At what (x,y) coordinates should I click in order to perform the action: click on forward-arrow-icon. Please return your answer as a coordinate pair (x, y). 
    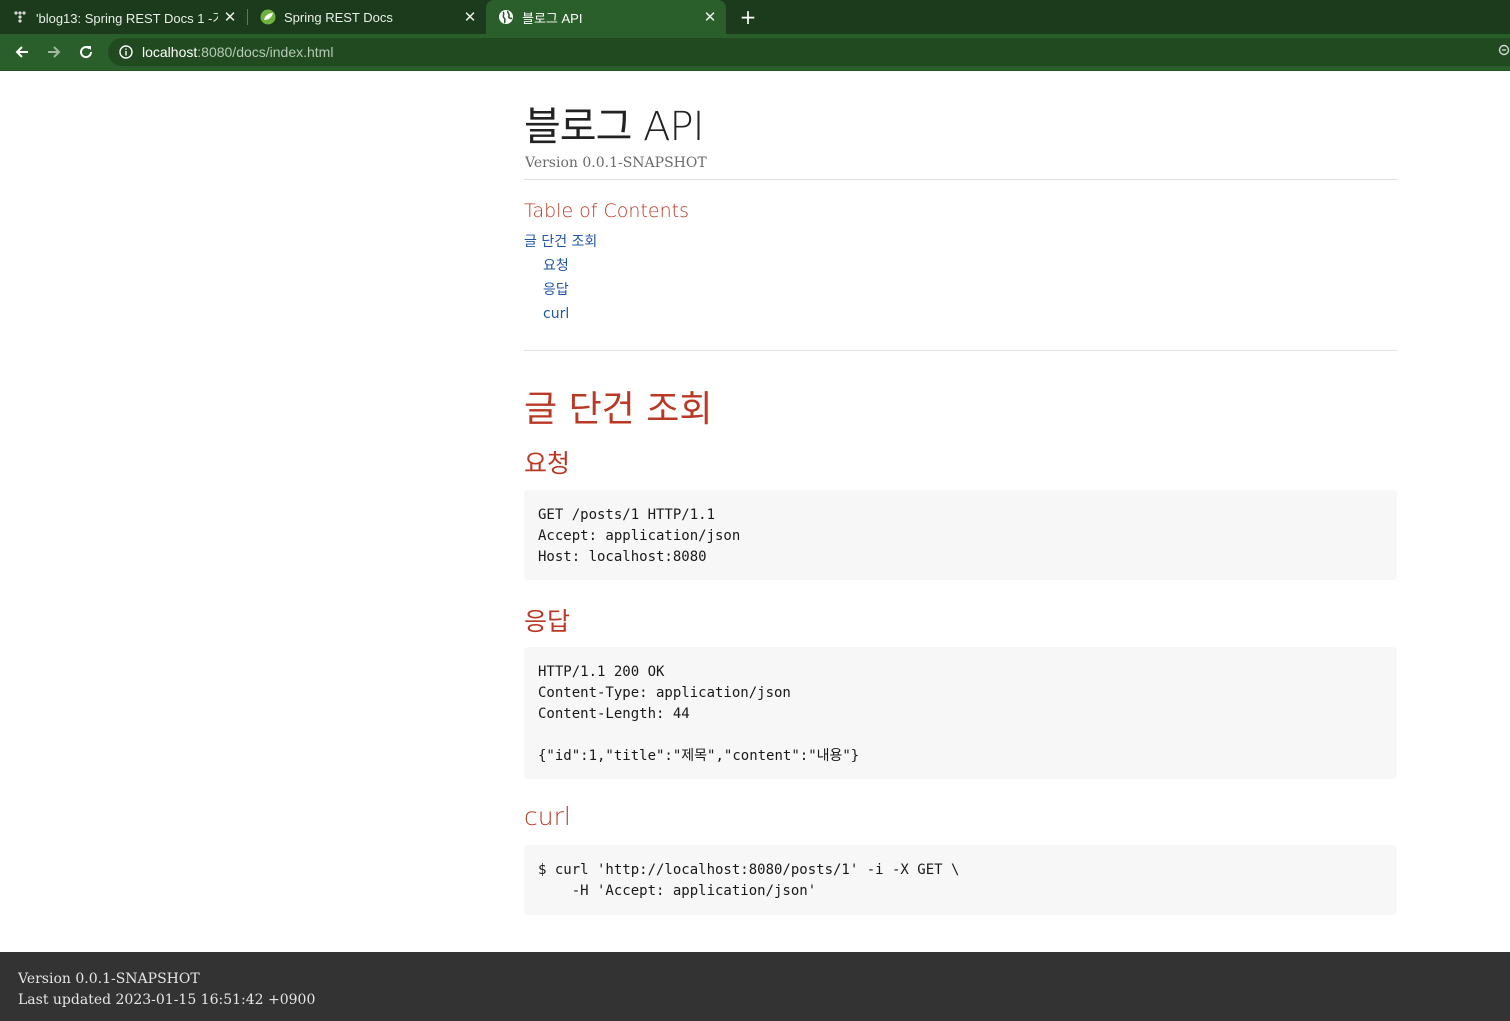
    Looking at the image, I should click on (54, 52).